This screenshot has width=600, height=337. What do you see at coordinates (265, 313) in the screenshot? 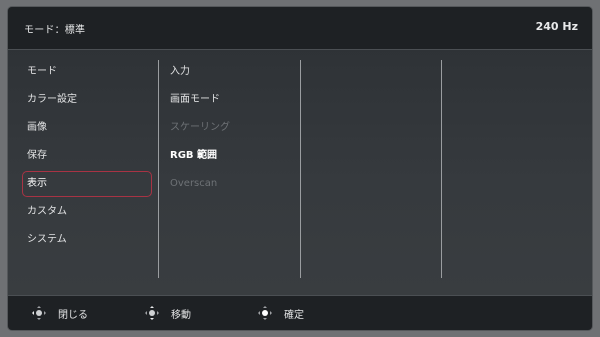
I see `joystick-press-icon` at bounding box center [265, 313].